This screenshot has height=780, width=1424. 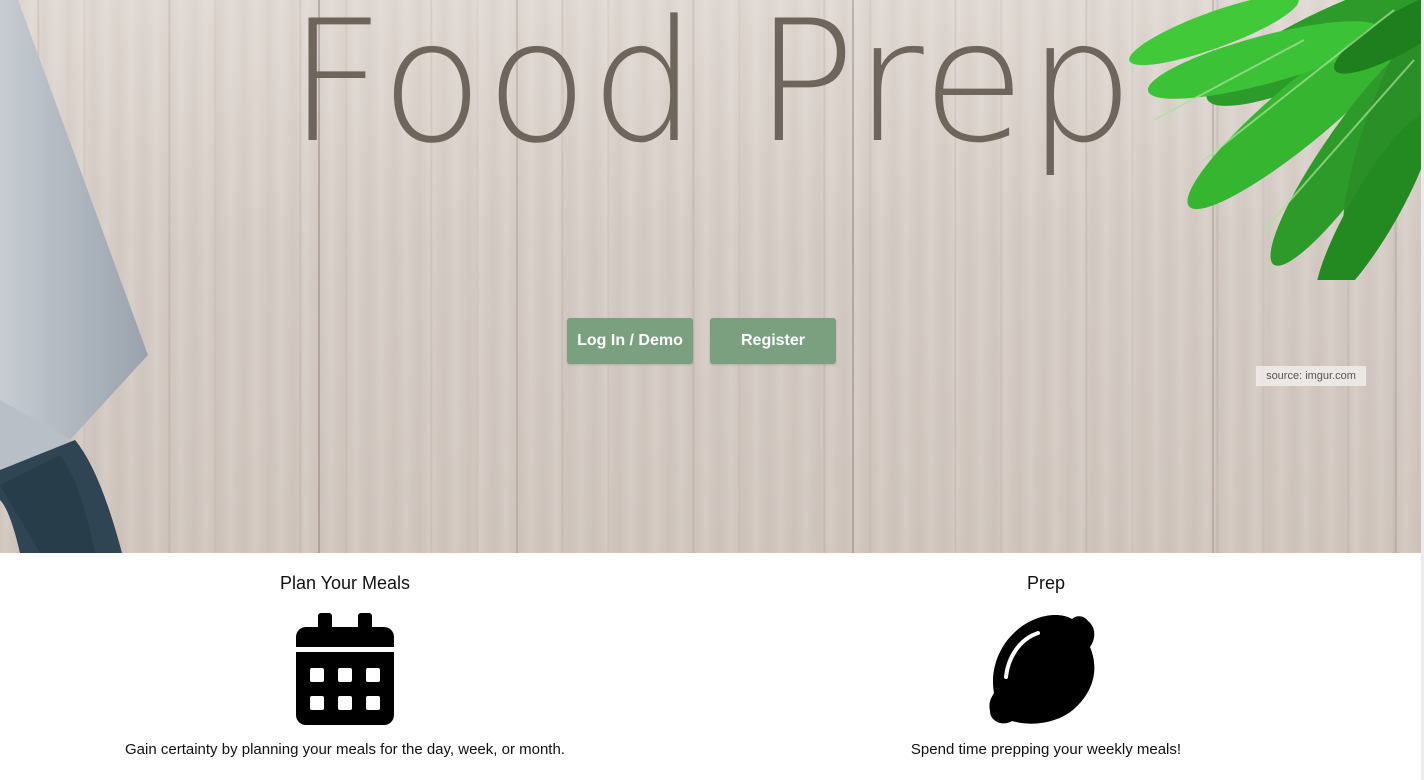 I want to click on calendar-icon, so click(x=345, y=669).